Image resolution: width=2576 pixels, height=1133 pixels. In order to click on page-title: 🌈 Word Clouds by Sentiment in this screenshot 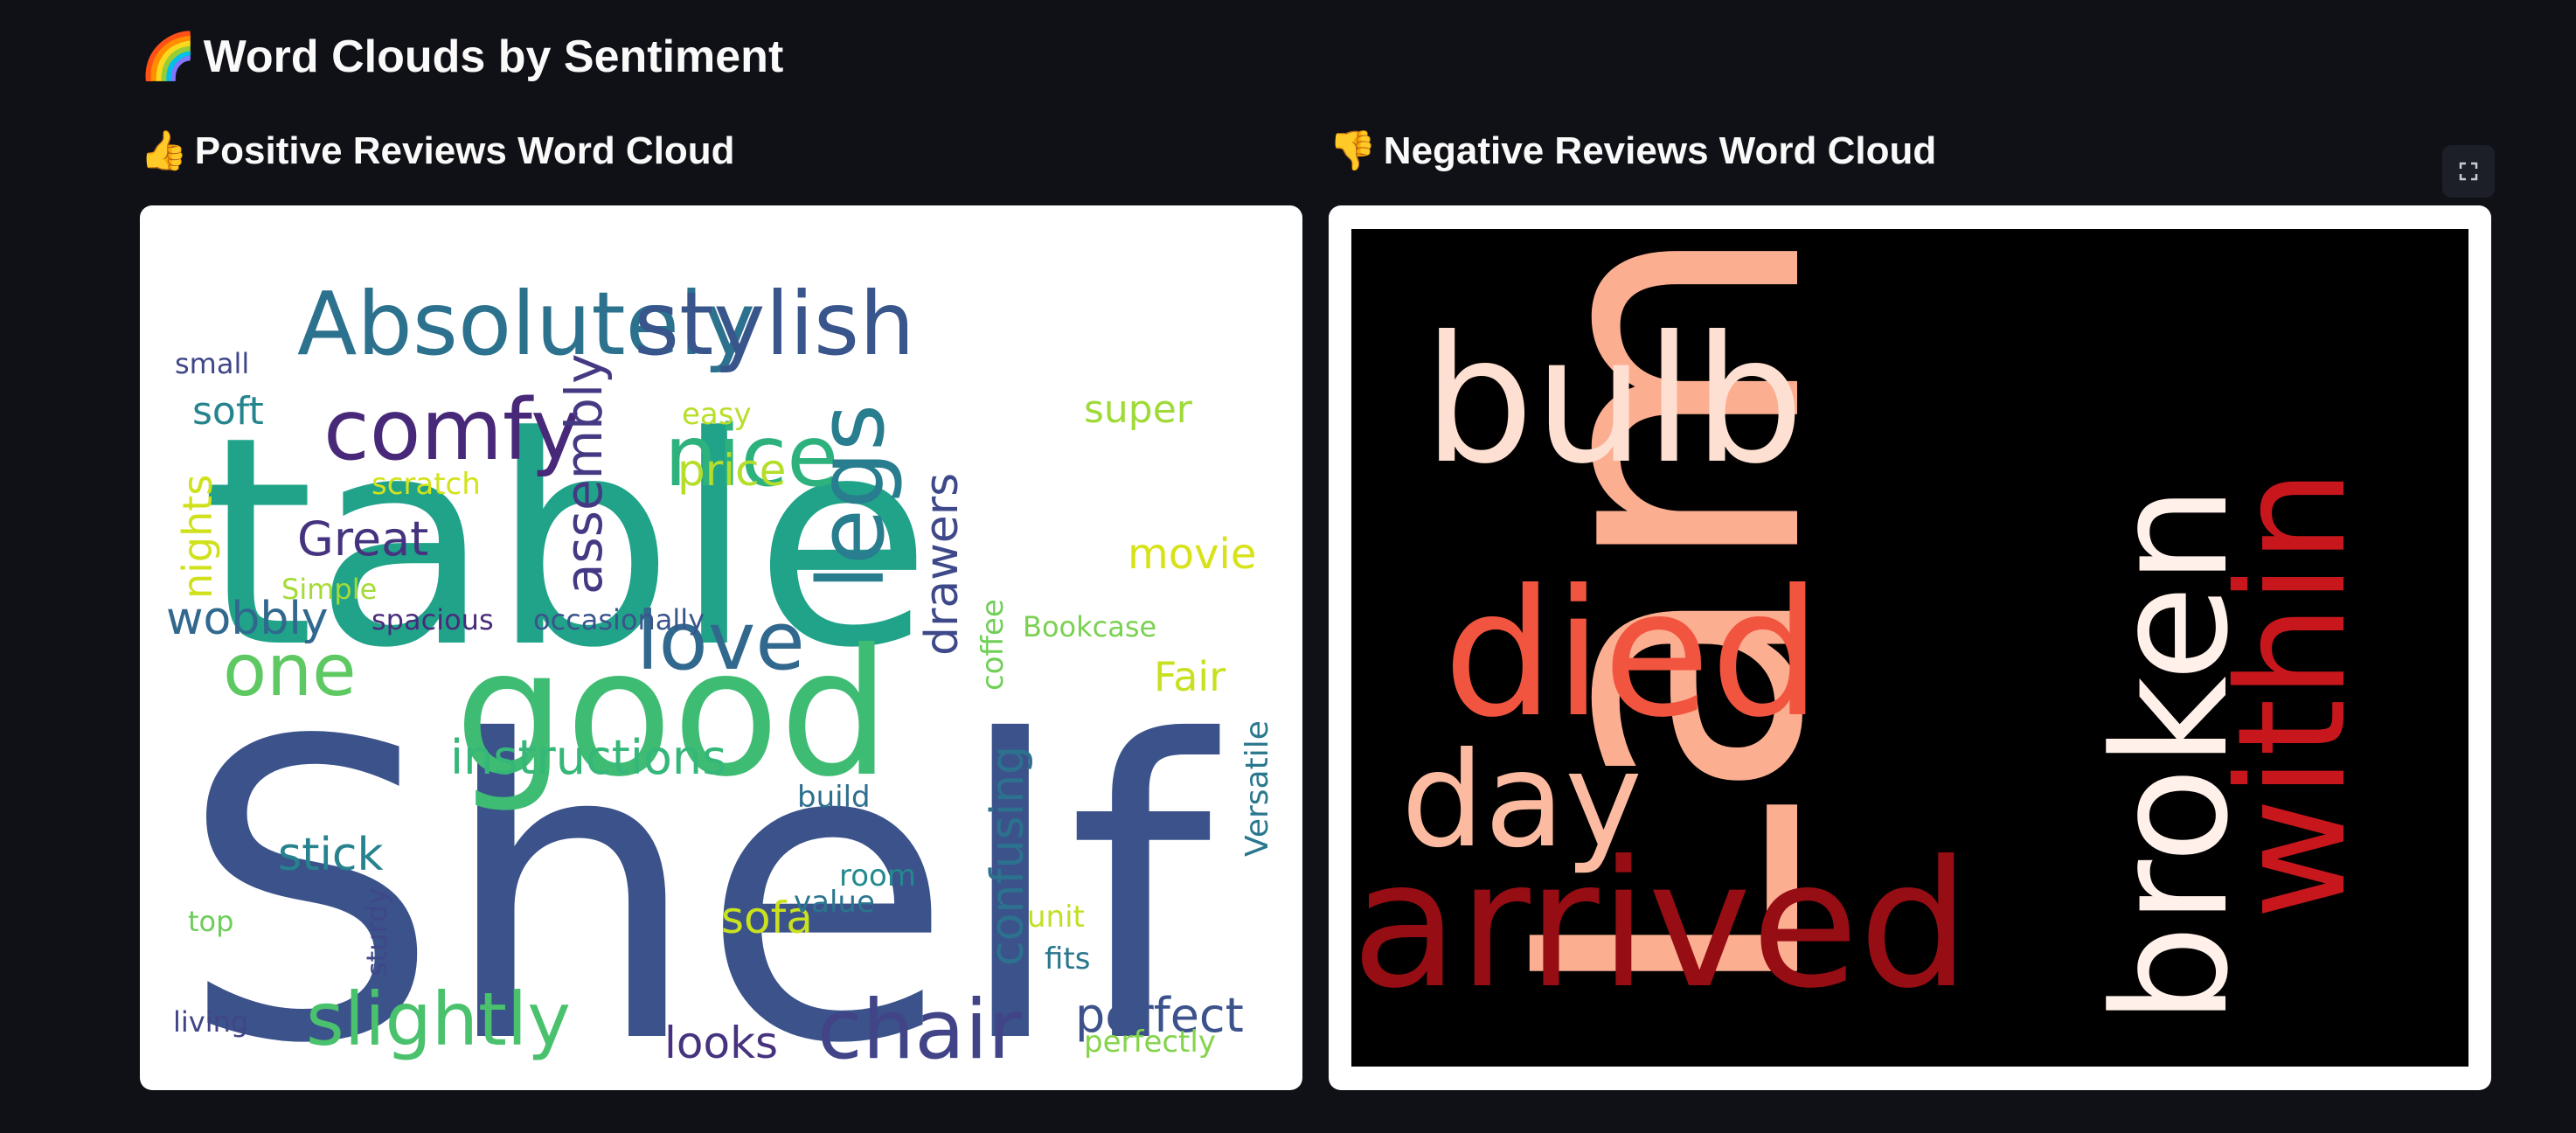, I will do `click(461, 56)`.